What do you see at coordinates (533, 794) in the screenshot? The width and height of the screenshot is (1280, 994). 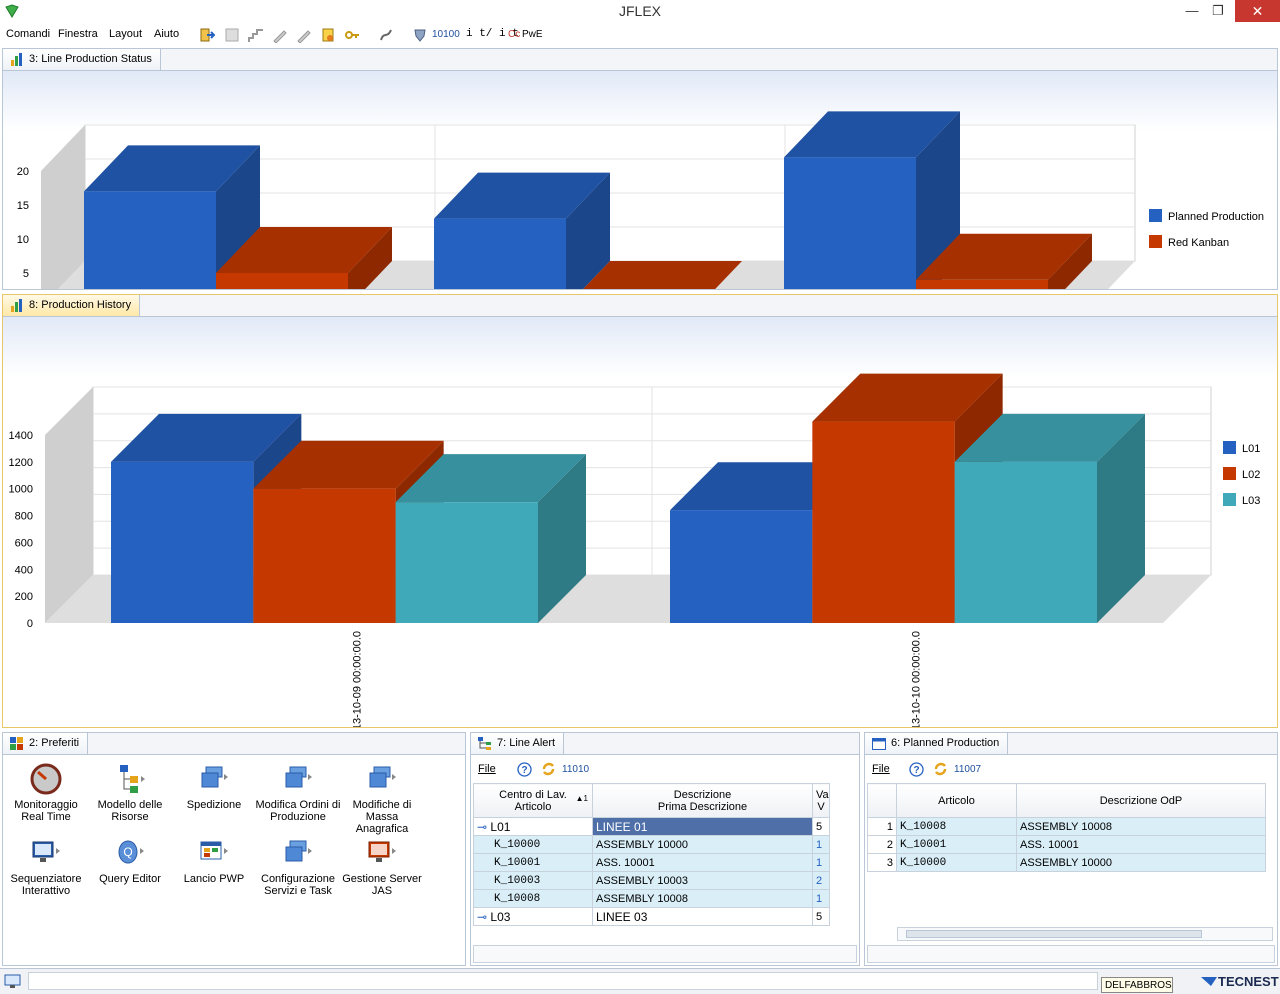 I see `header-line1: Centro di Lav.` at bounding box center [533, 794].